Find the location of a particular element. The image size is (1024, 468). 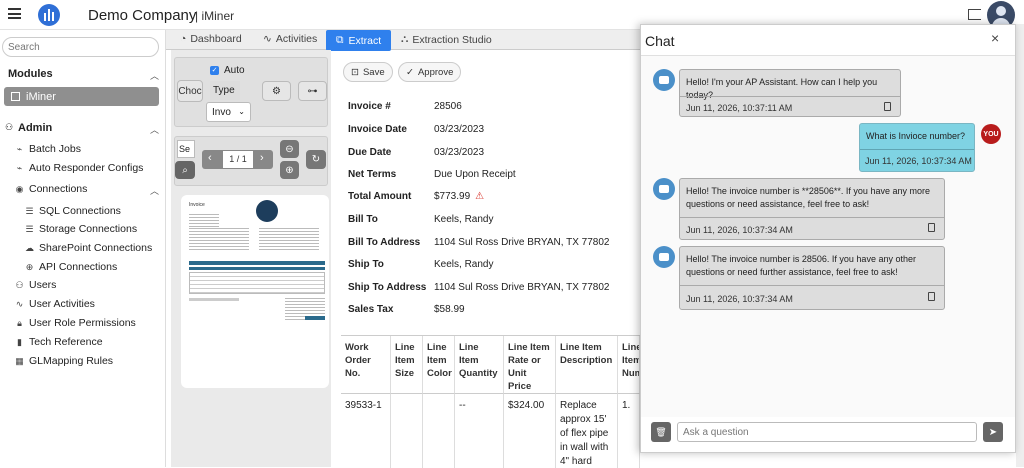

field-row: Sales Tax $58.99 is located at coordinates (406, 309).